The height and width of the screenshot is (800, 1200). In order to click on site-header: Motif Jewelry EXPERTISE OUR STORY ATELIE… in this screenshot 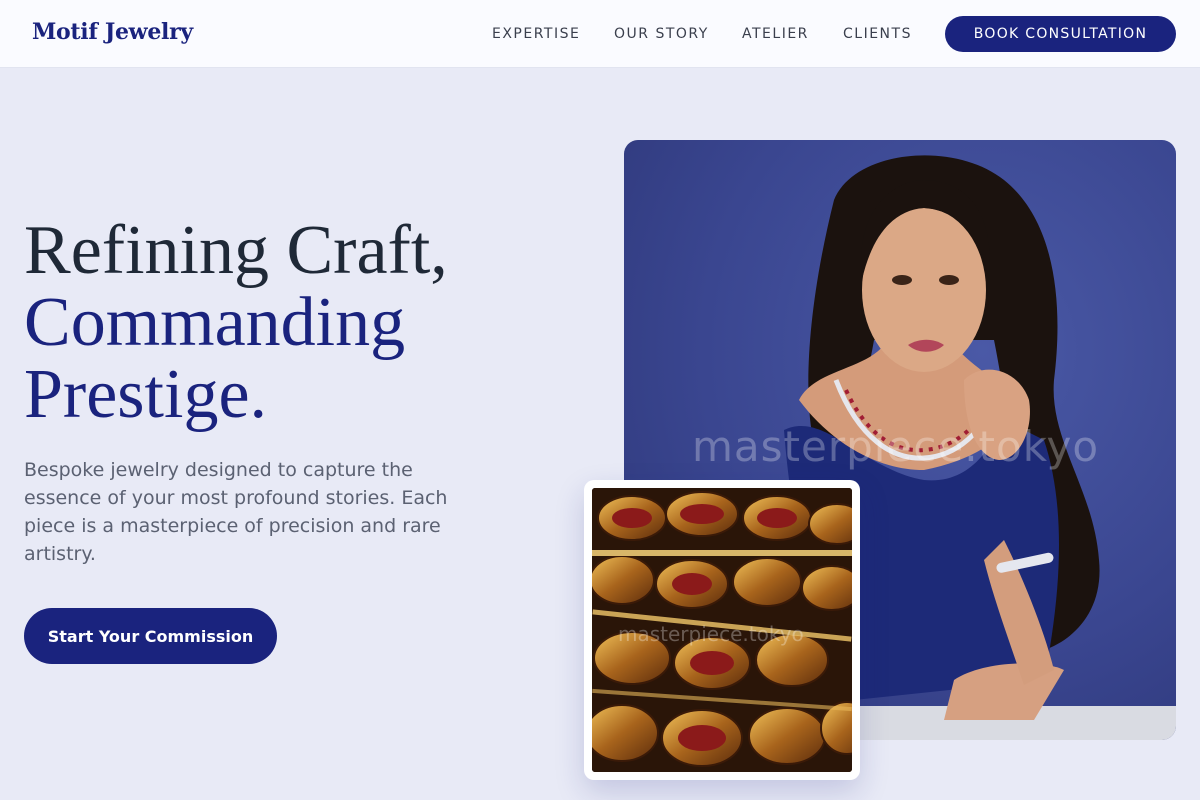, I will do `click(600, 34)`.